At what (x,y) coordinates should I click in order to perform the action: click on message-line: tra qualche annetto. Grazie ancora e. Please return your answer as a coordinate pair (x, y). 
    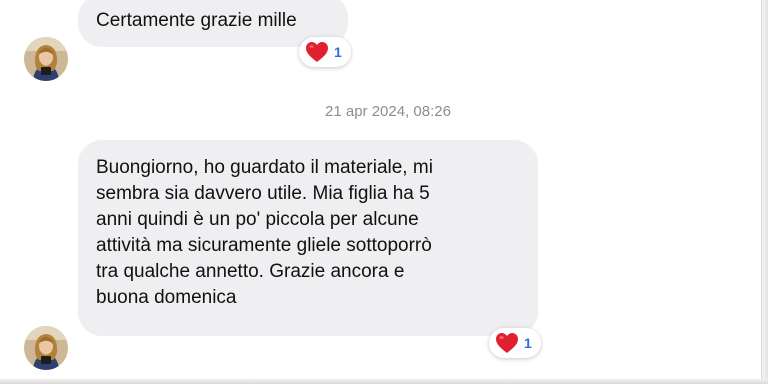
    Looking at the image, I should click on (250, 271).